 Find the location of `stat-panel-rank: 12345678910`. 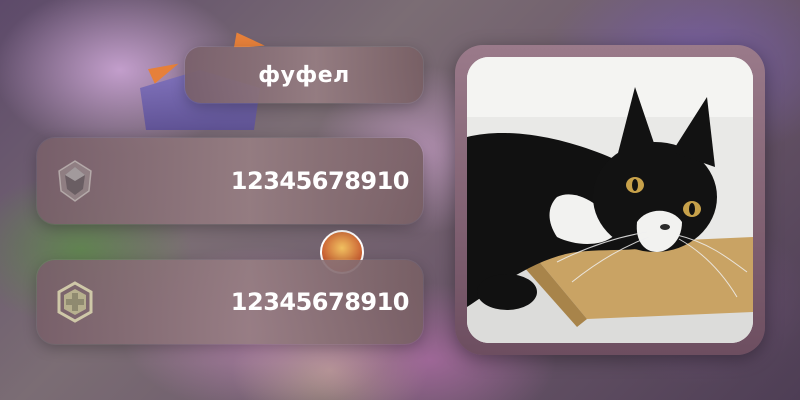

stat-panel-rank: 12345678910 is located at coordinates (230, 181).